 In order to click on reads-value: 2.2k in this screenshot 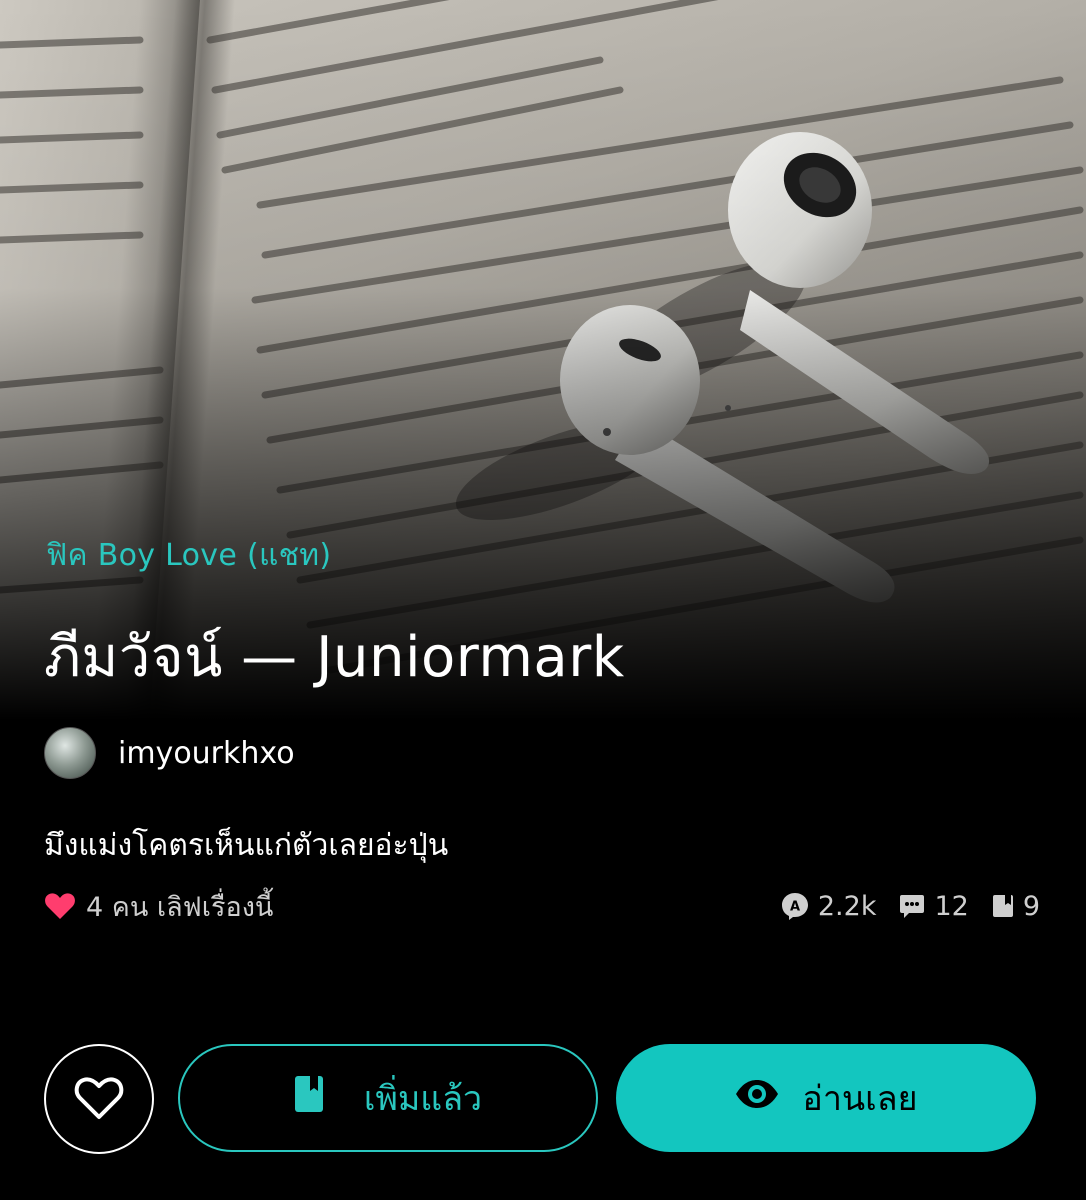, I will do `click(847, 906)`.